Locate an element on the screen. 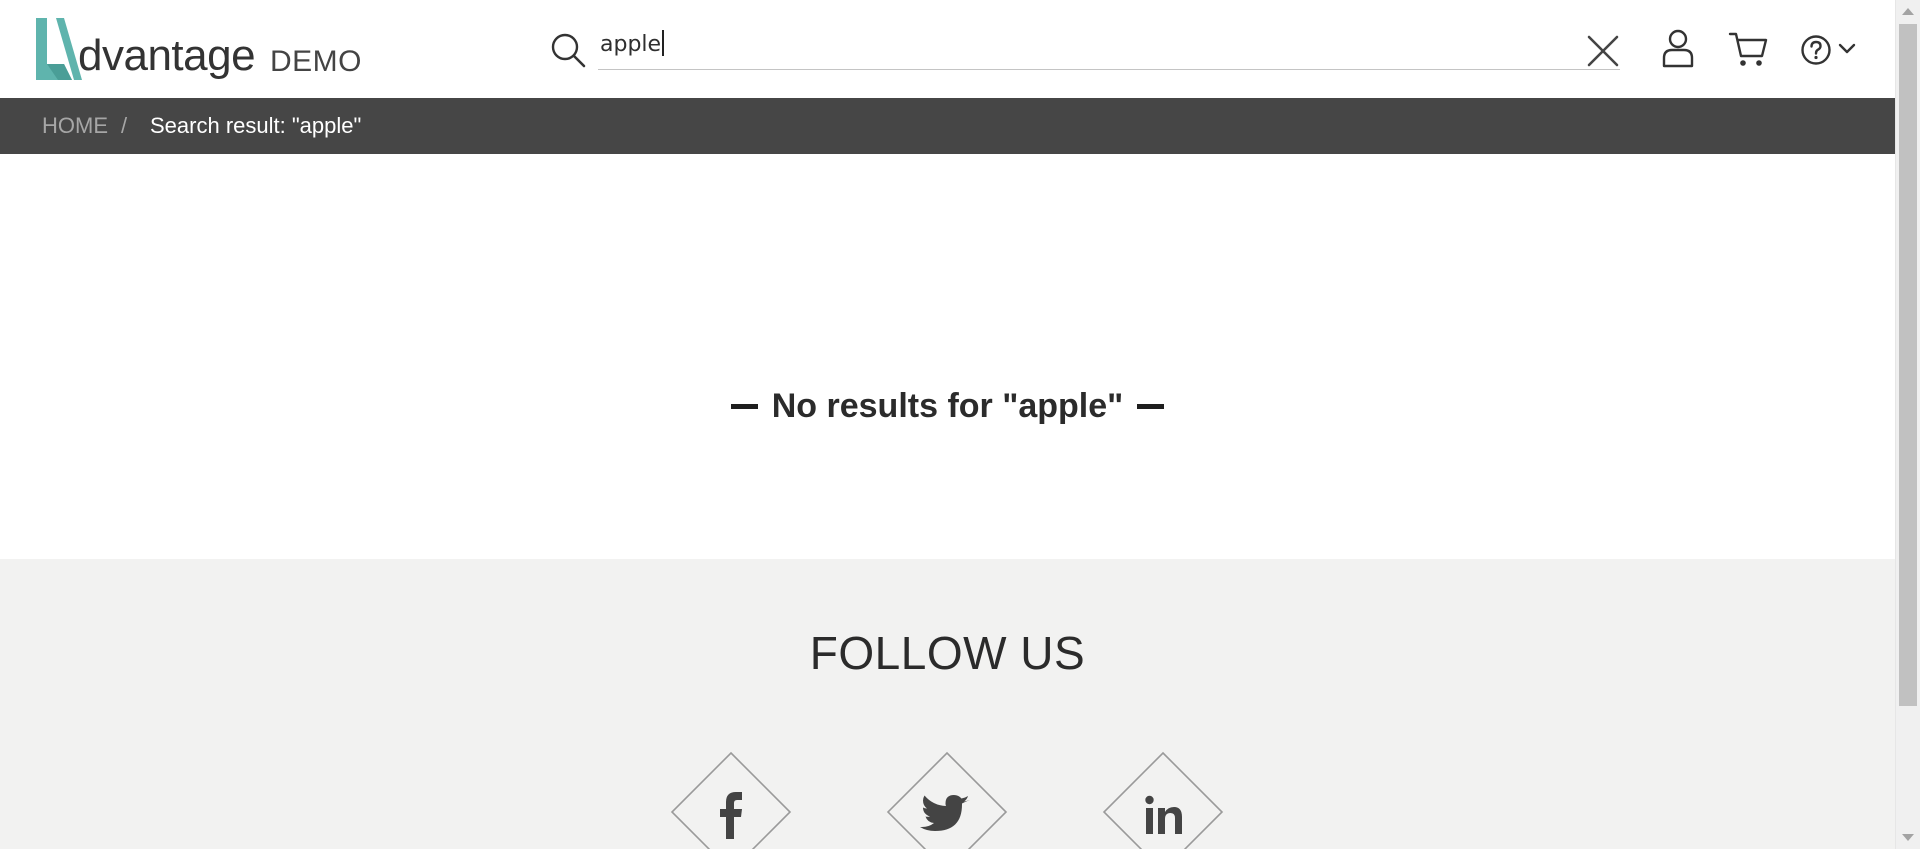  facebook-link is located at coordinates (731, 800).